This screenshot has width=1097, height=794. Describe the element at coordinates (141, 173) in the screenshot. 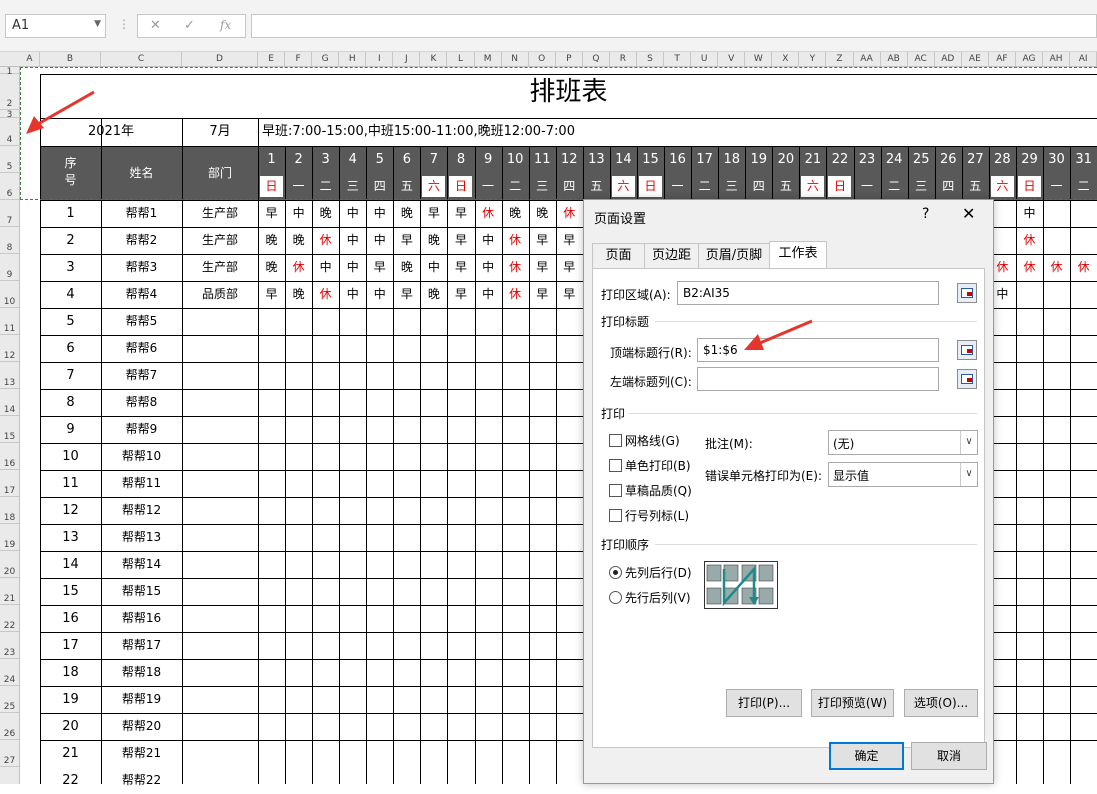

I see `header-name: 姓名` at that location.